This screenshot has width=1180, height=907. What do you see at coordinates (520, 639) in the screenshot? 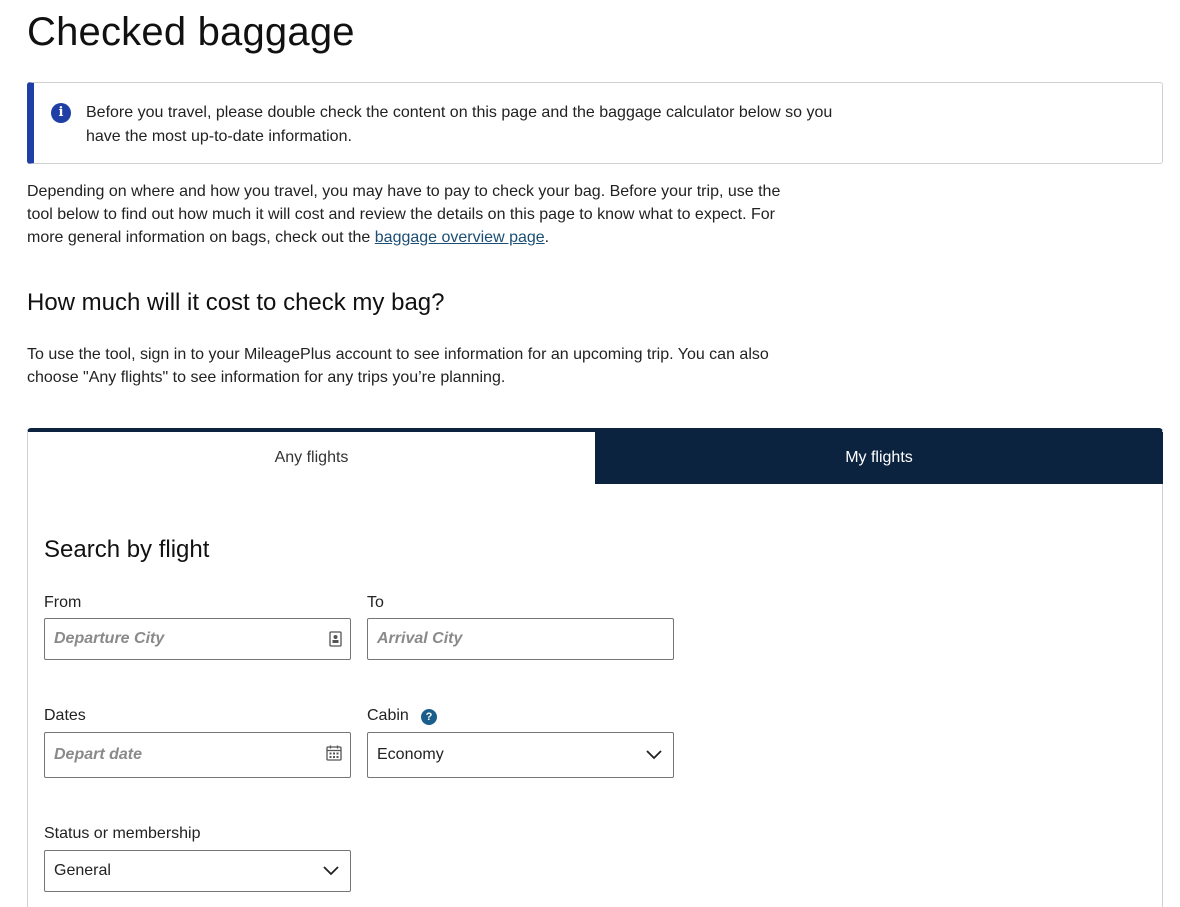
I see `to-input: Arrival City` at bounding box center [520, 639].